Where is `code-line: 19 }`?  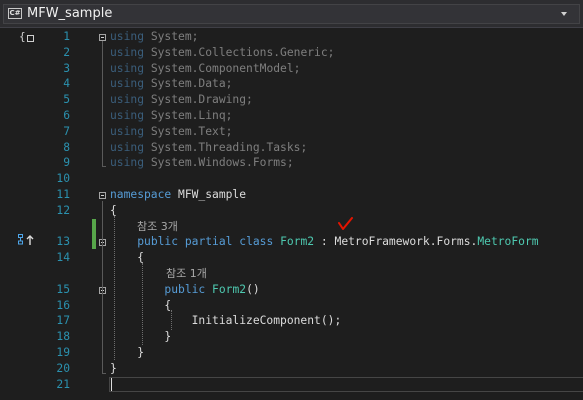
code-line: 19 } is located at coordinates (291, 353).